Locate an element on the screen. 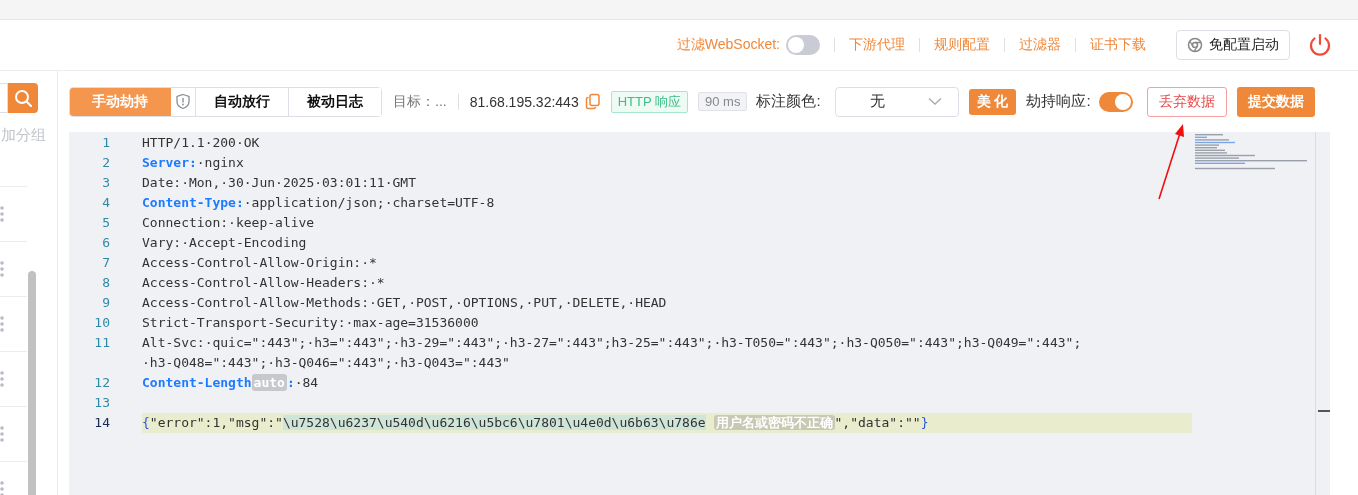 The height and width of the screenshot is (495, 1358). line-number: 12 is located at coordinates (101, 383).